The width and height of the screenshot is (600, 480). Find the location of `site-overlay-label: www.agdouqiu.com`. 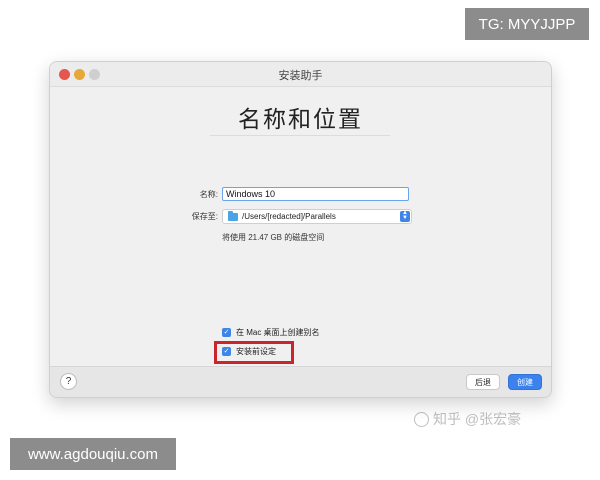

site-overlay-label: www.agdouqiu.com is located at coordinates (93, 454).